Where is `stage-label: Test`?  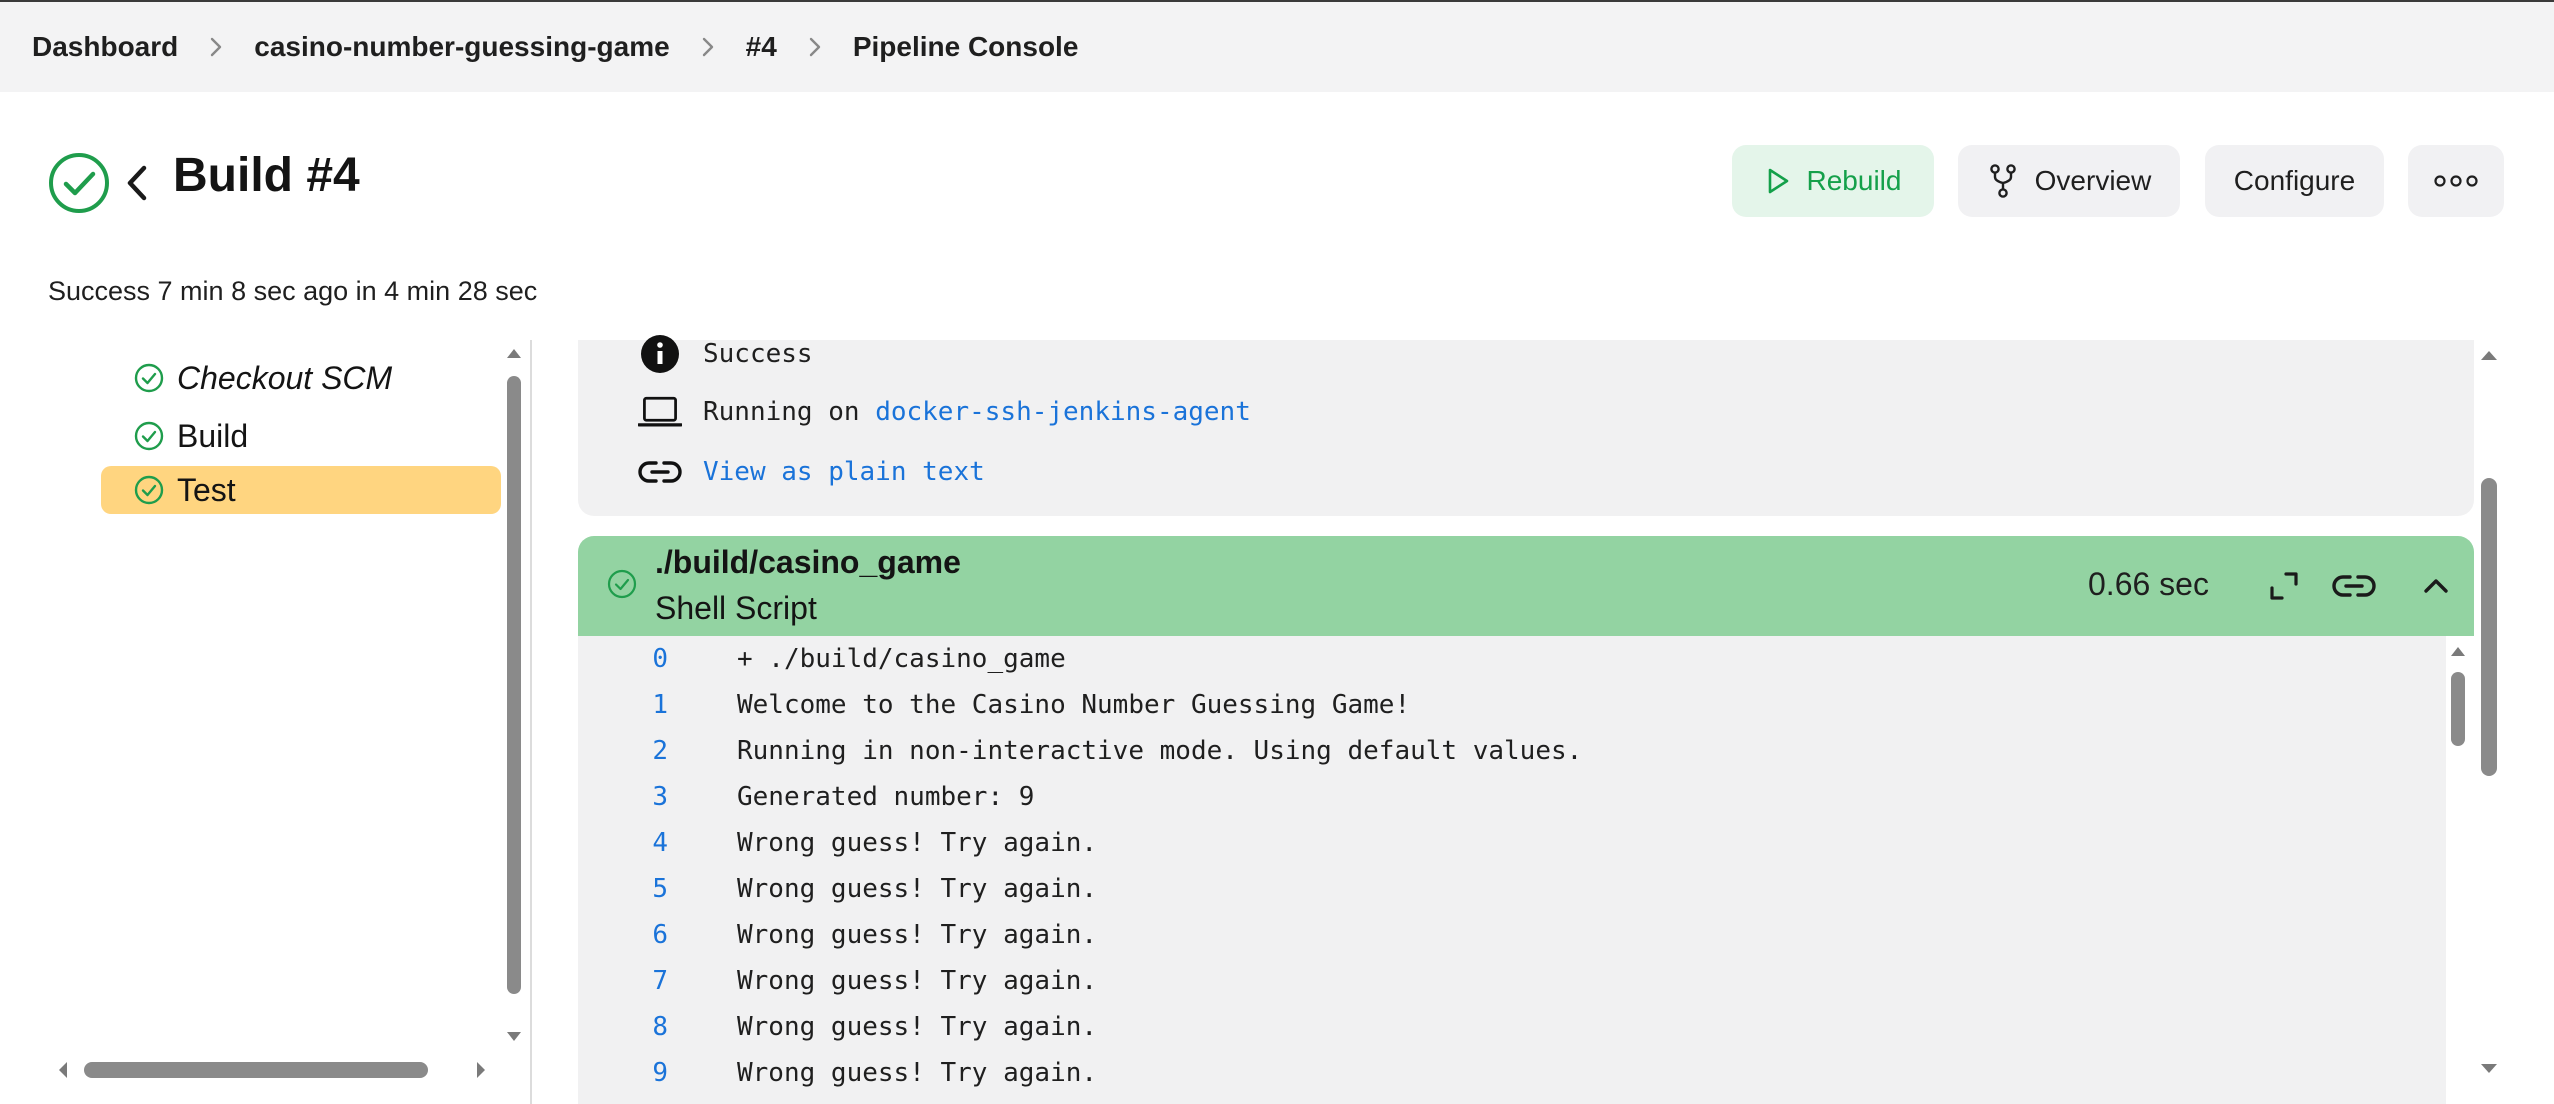 stage-label: Test is located at coordinates (206, 489).